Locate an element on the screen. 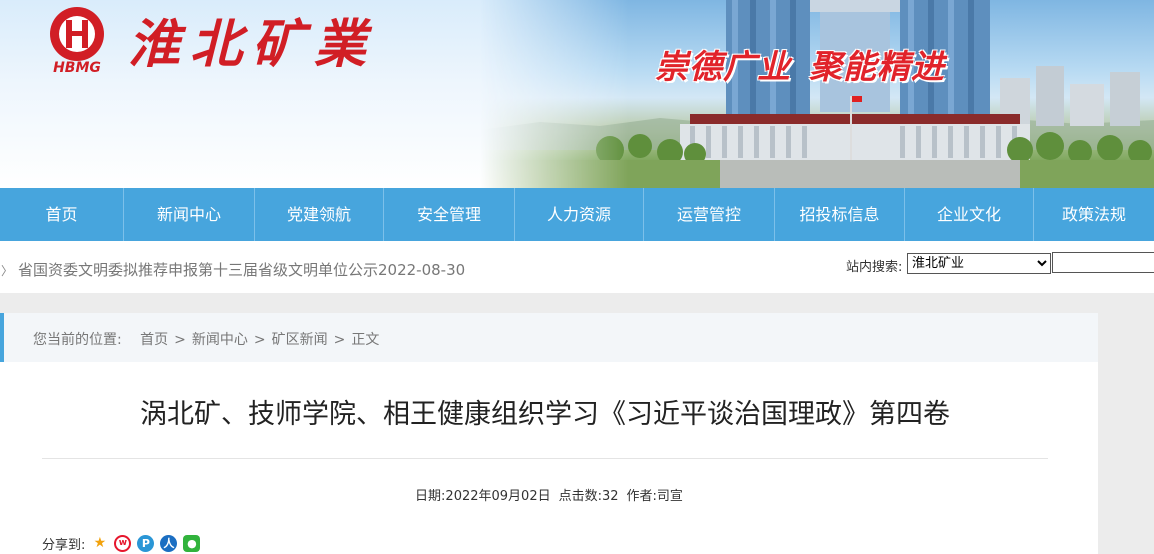  breadcrumb: 您当前的位置: 首页 > 新闻中心 > 矿区新闻 > 正文 is located at coordinates (549, 337).